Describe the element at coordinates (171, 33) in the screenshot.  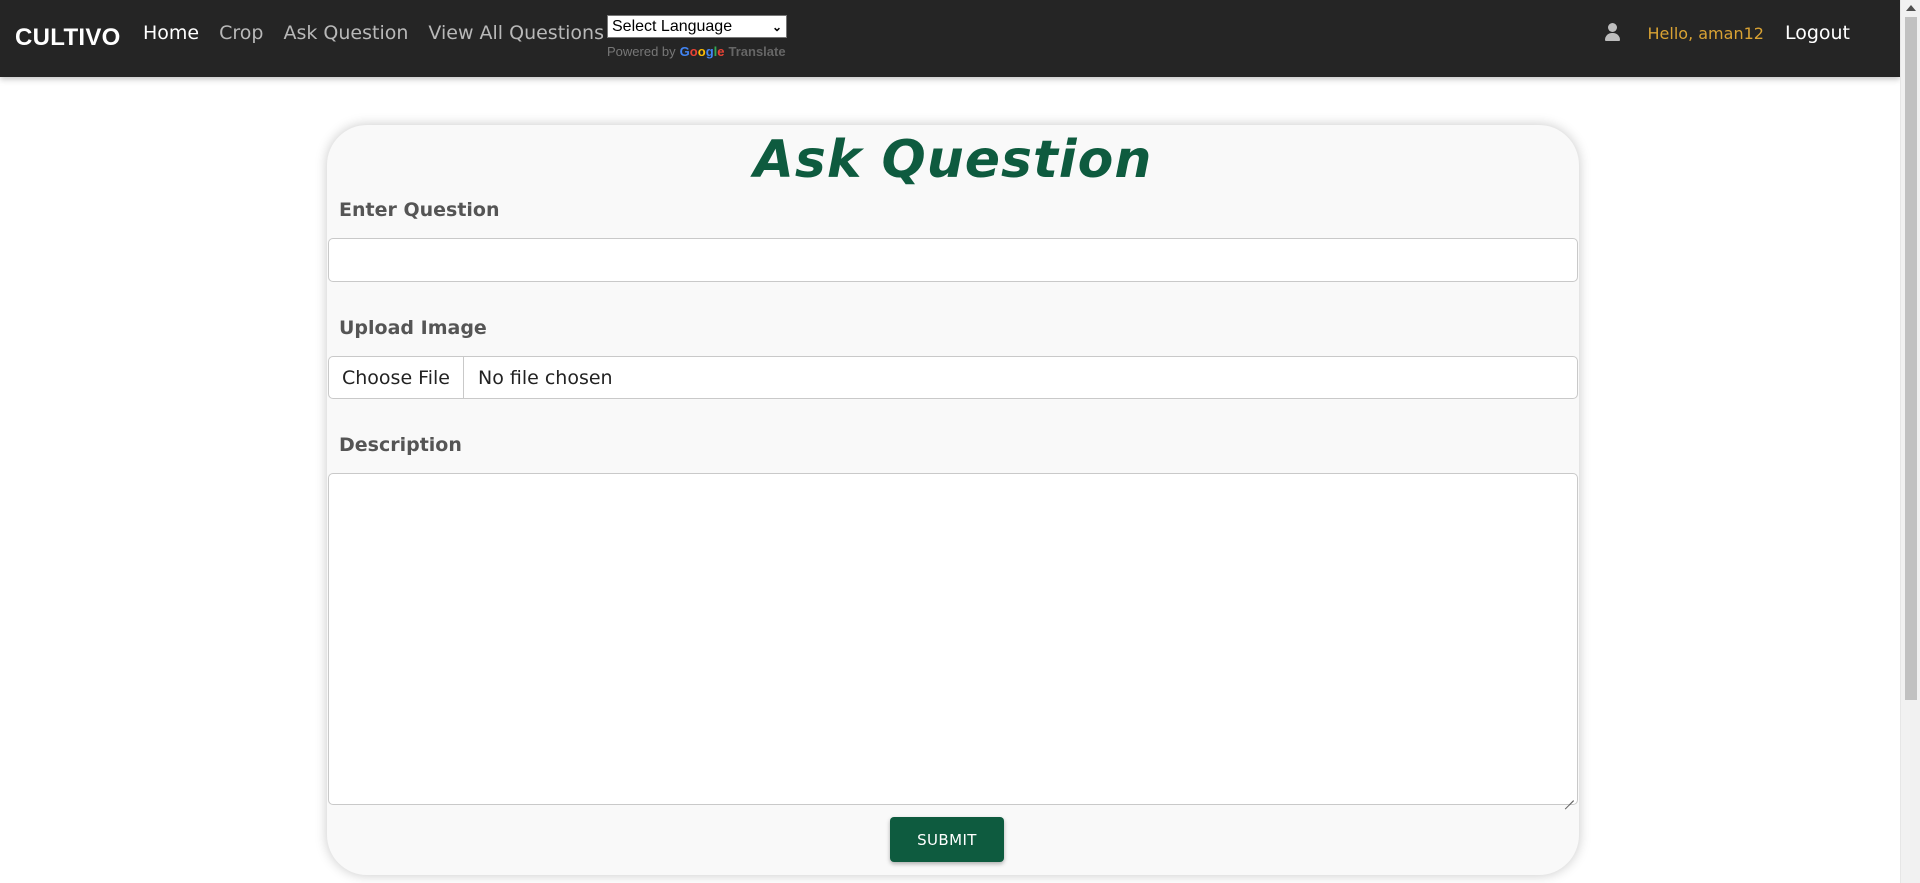
I see `nav-link-home: Home` at that location.